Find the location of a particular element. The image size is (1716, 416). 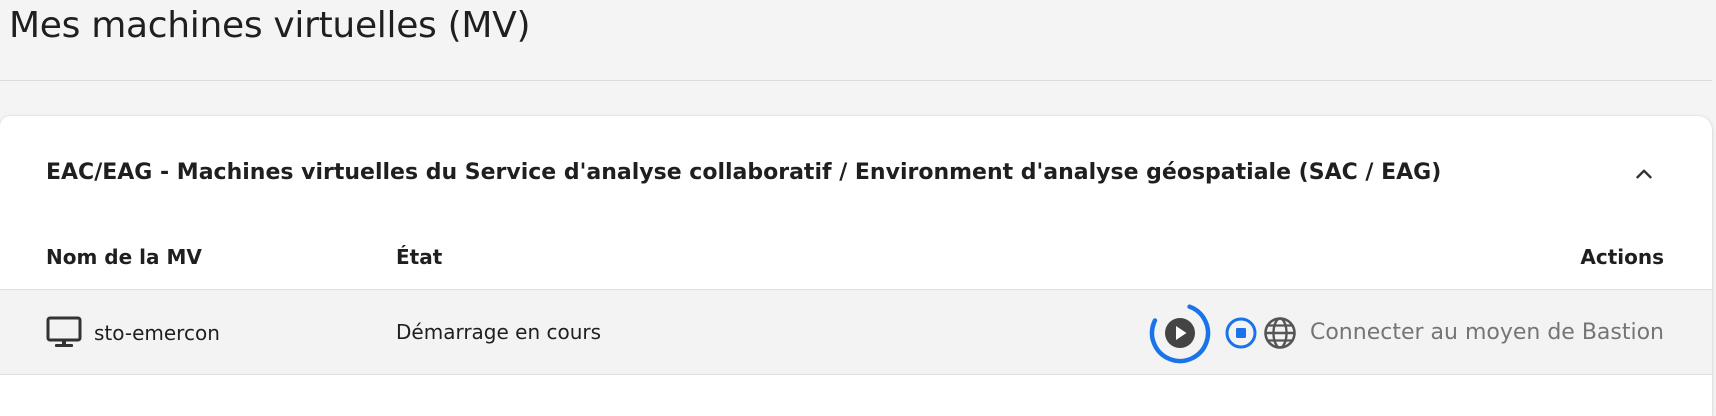

column-header-state: État is located at coordinates (419, 257).